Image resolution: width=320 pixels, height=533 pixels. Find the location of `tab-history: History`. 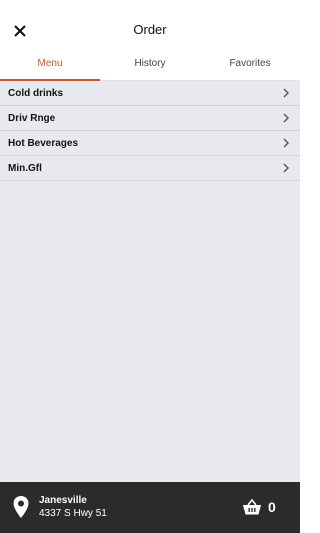

tab-history: History is located at coordinates (150, 66).